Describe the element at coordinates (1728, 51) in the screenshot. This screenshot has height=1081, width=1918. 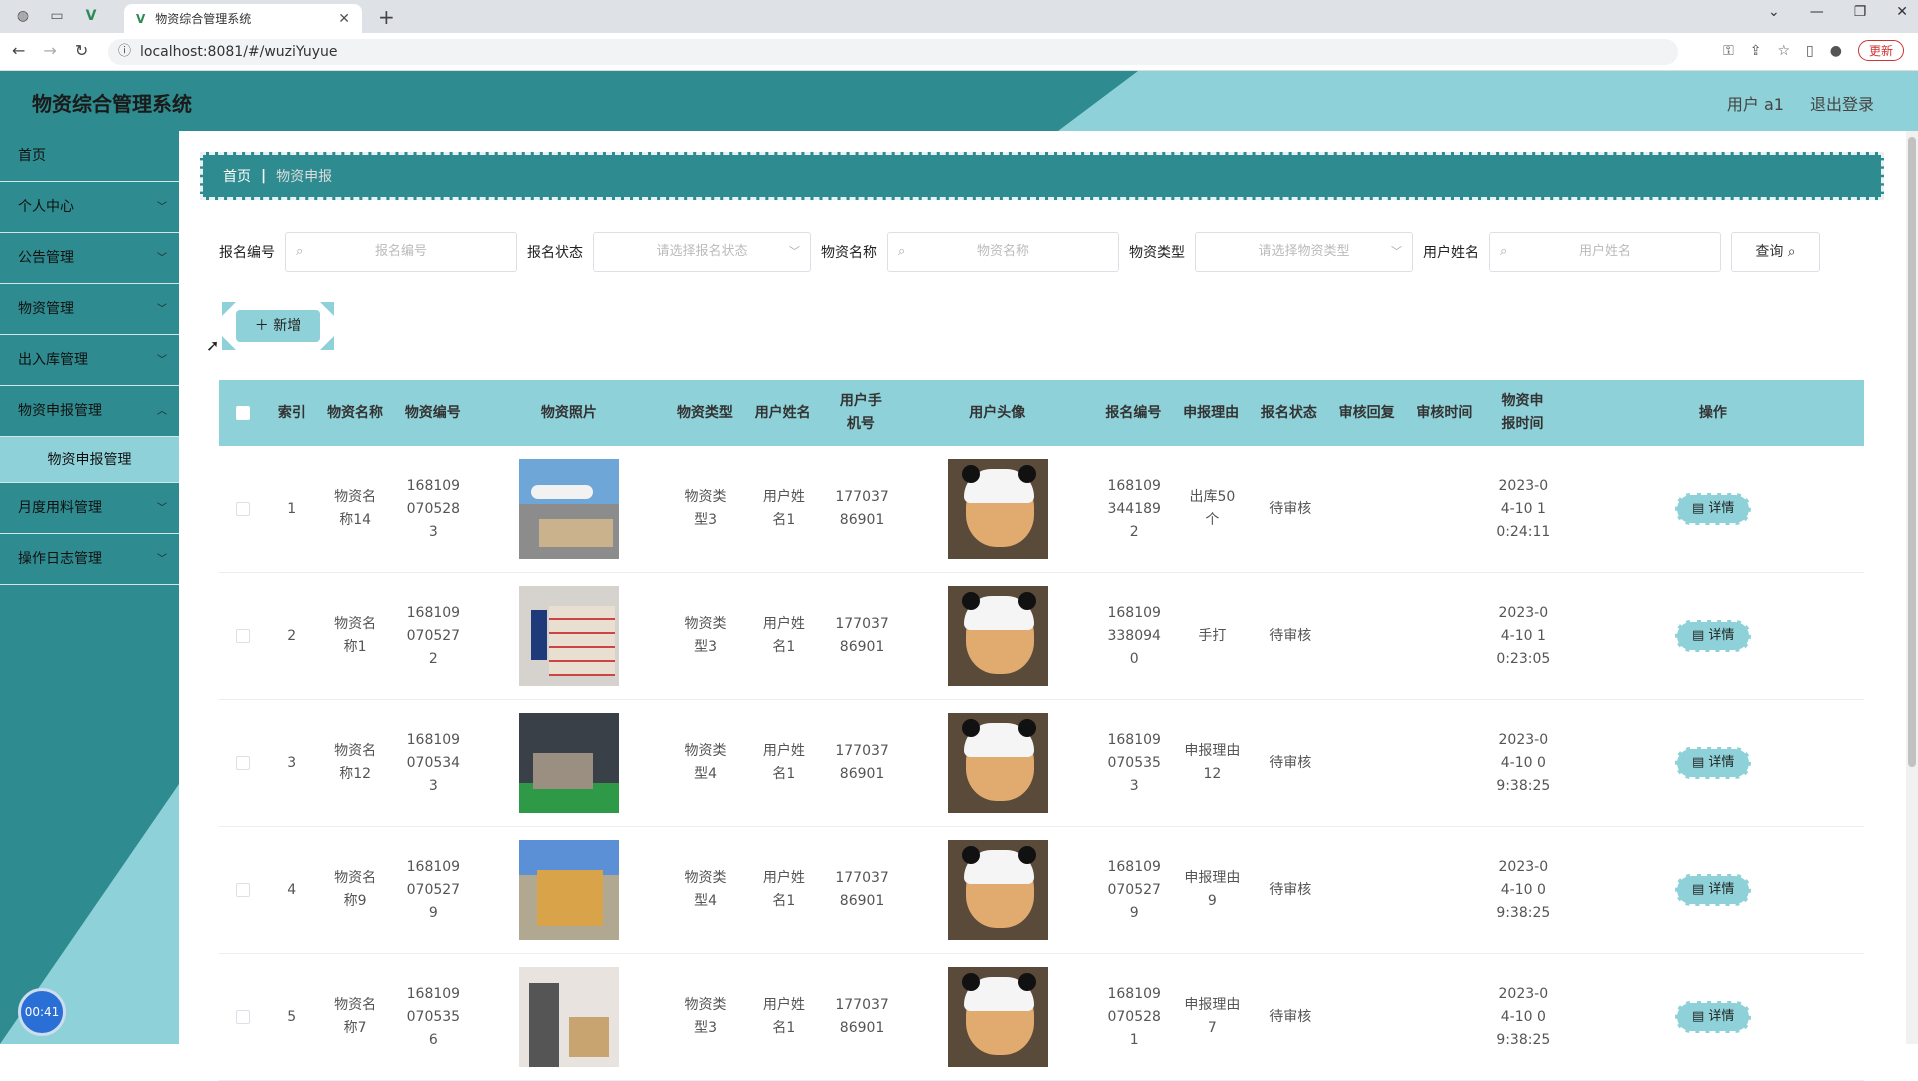
I see `key-icon: ⚿` at that location.